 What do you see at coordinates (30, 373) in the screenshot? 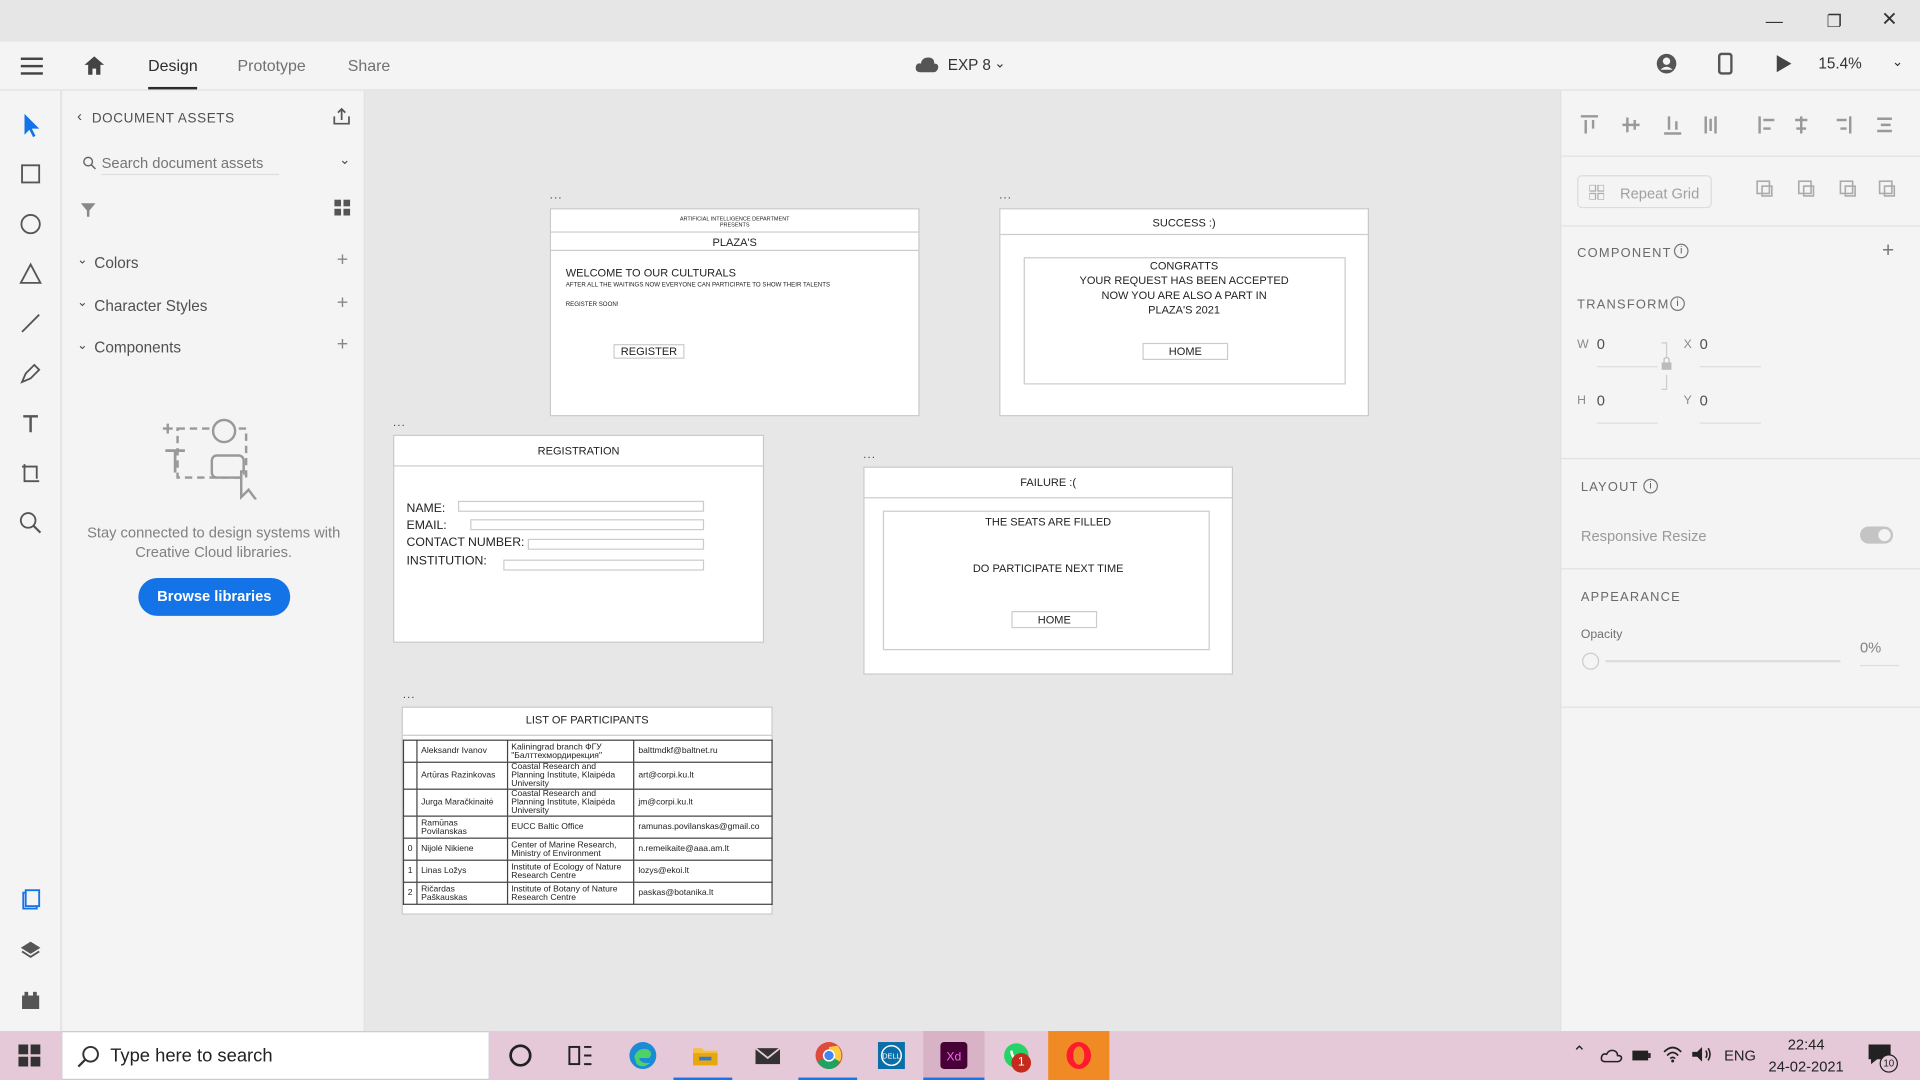
I see `pen-tool-icon` at bounding box center [30, 373].